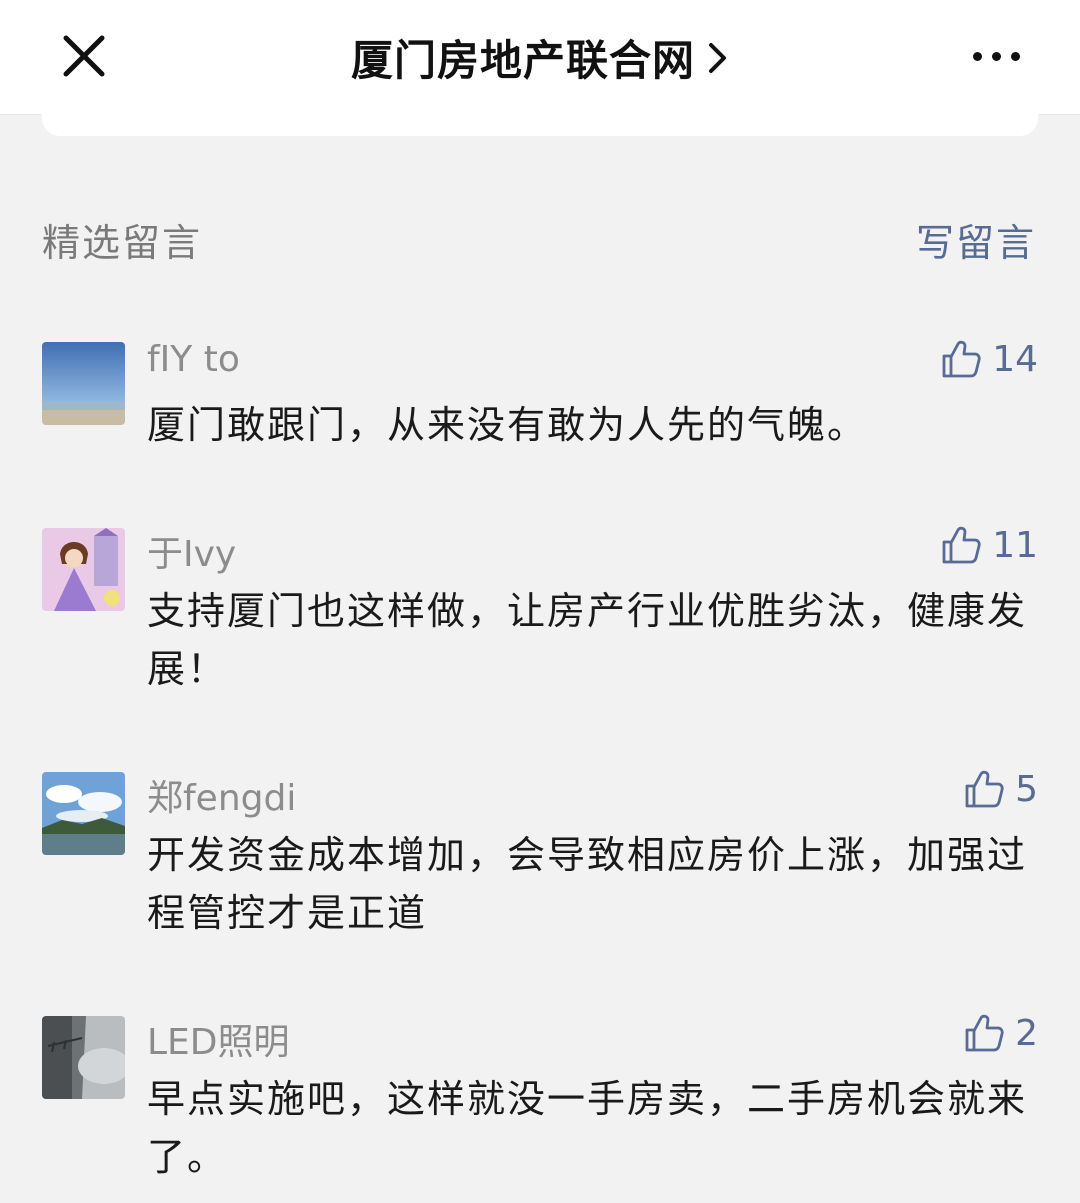 Image resolution: width=1080 pixels, height=1203 pixels. I want to click on more-options-button, so click(996, 56).